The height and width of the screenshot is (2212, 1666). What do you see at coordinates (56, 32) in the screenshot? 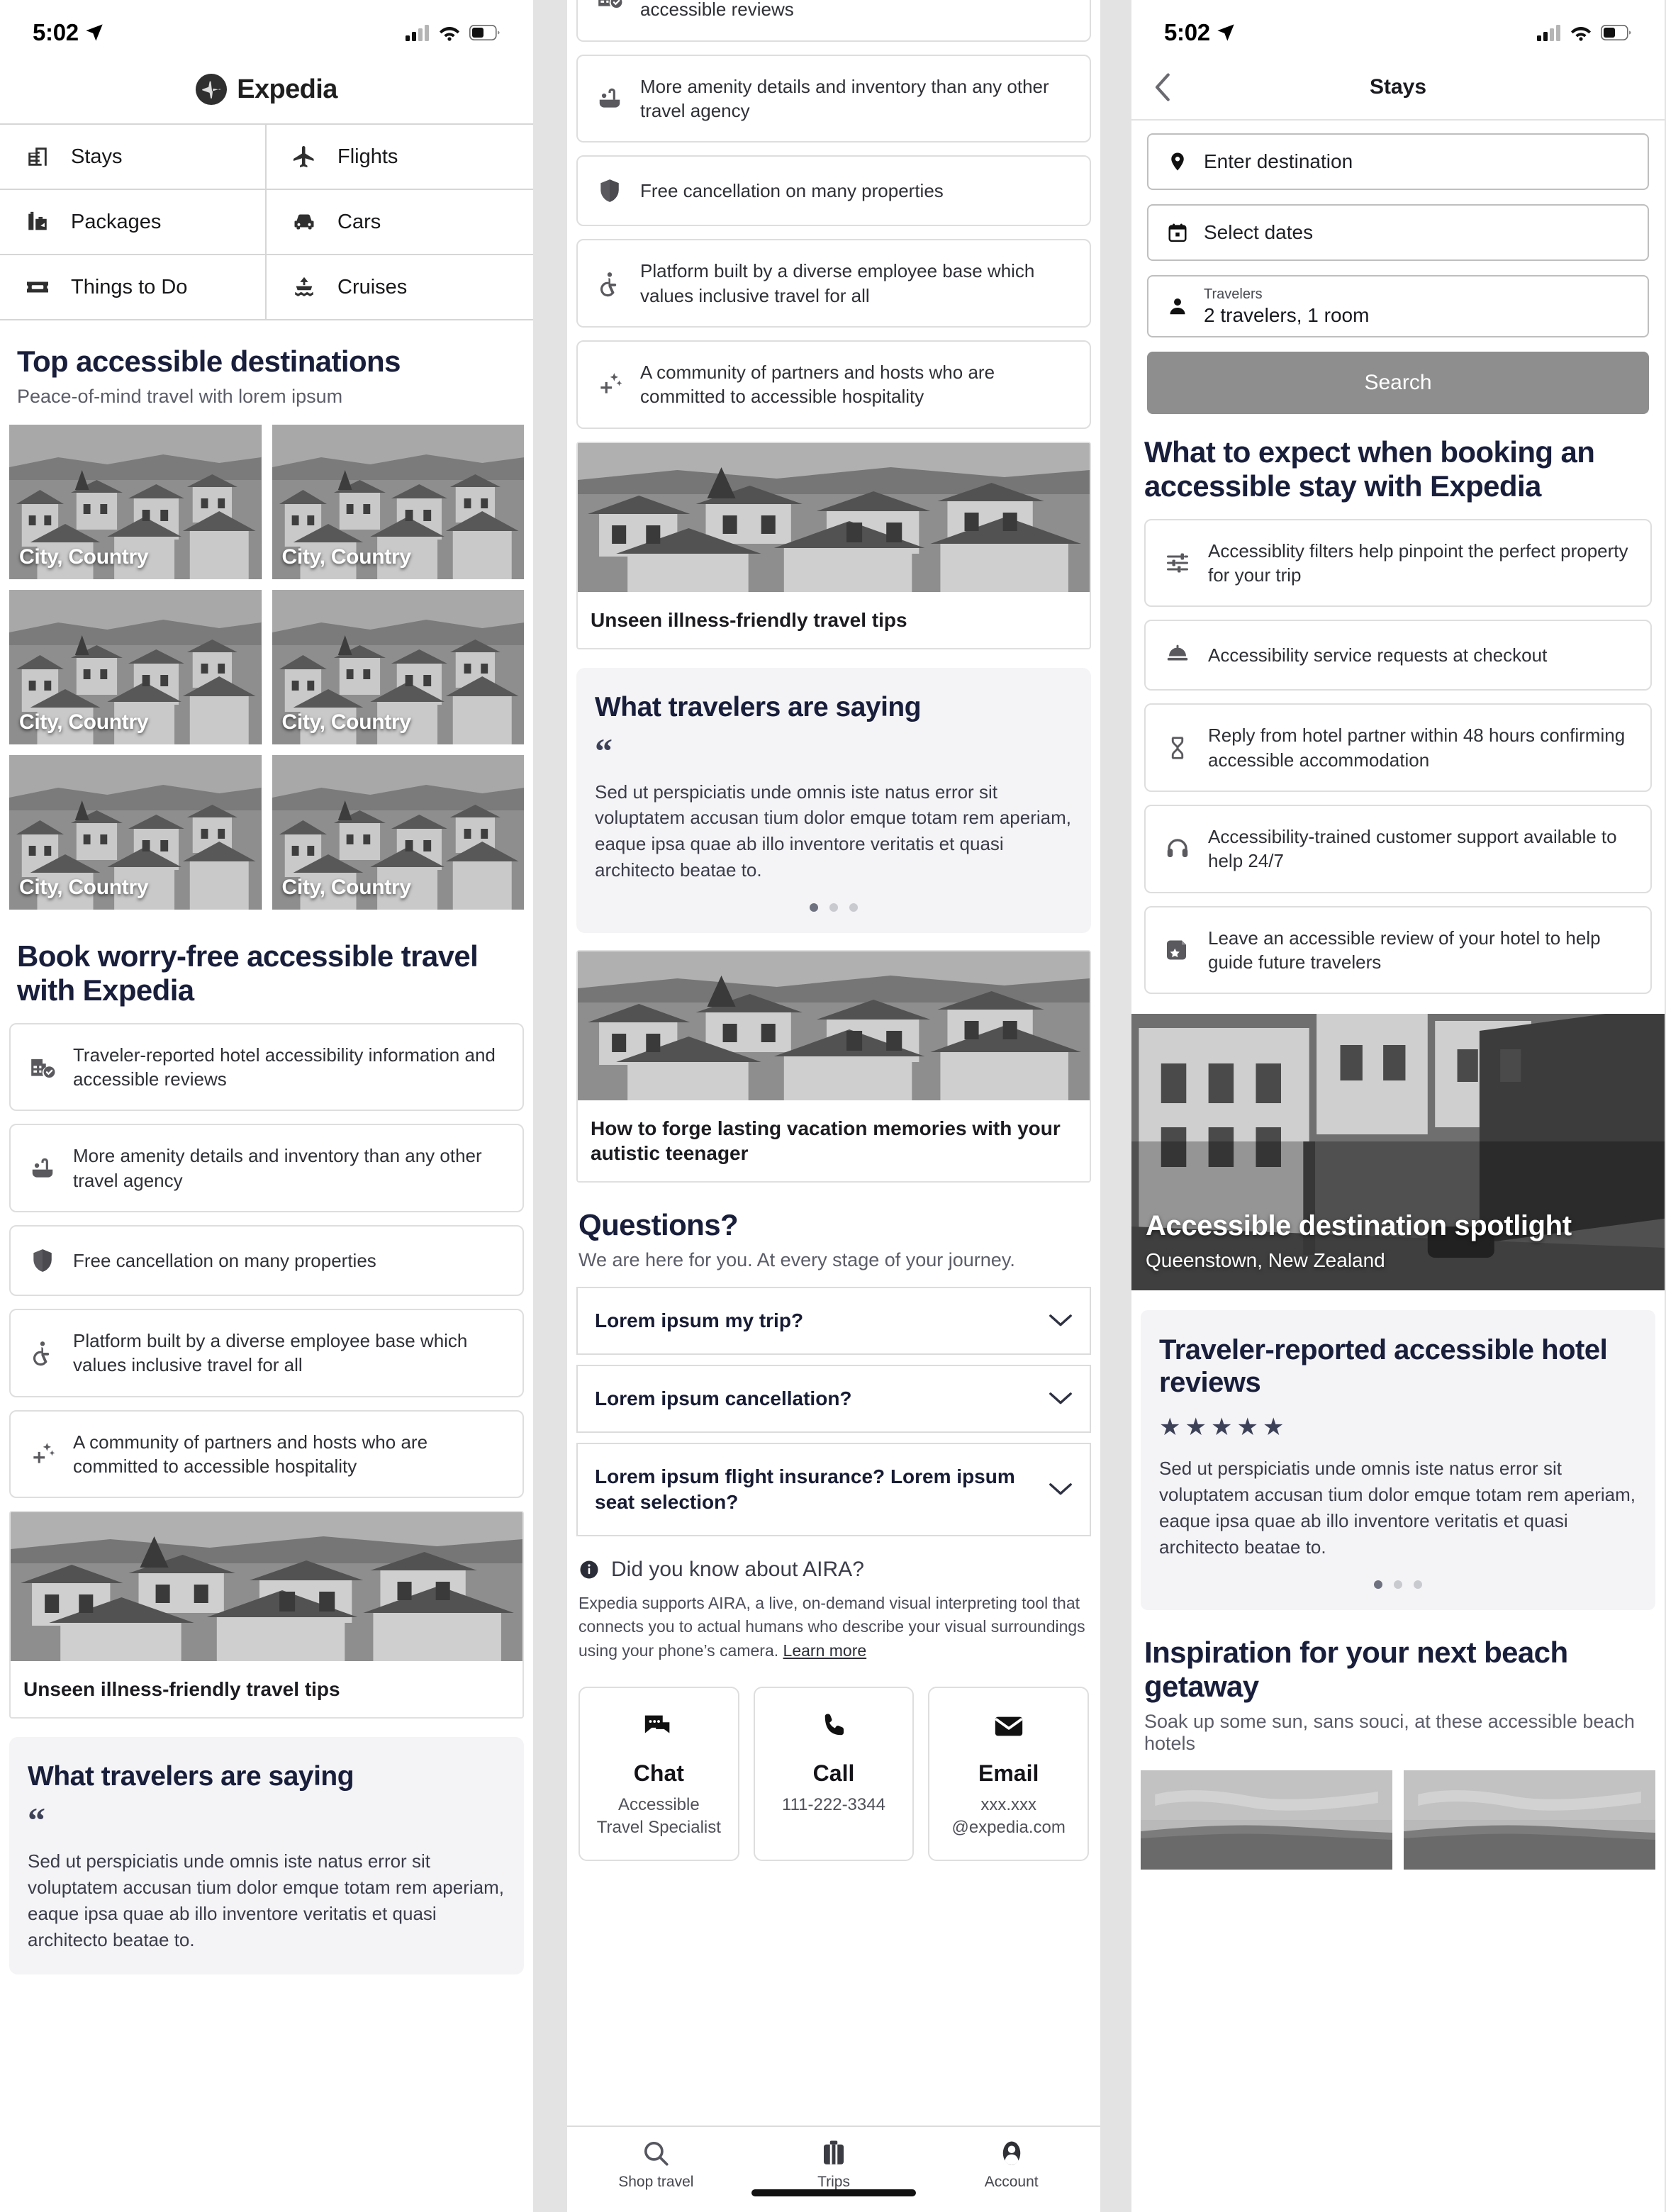
I see `status-time: 5:02` at bounding box center [56, 32].